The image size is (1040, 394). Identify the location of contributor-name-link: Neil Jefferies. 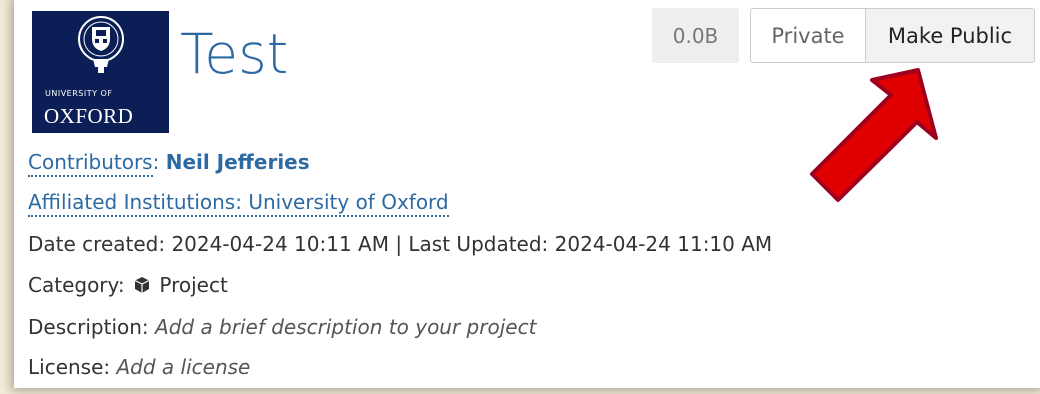
(238, 162).